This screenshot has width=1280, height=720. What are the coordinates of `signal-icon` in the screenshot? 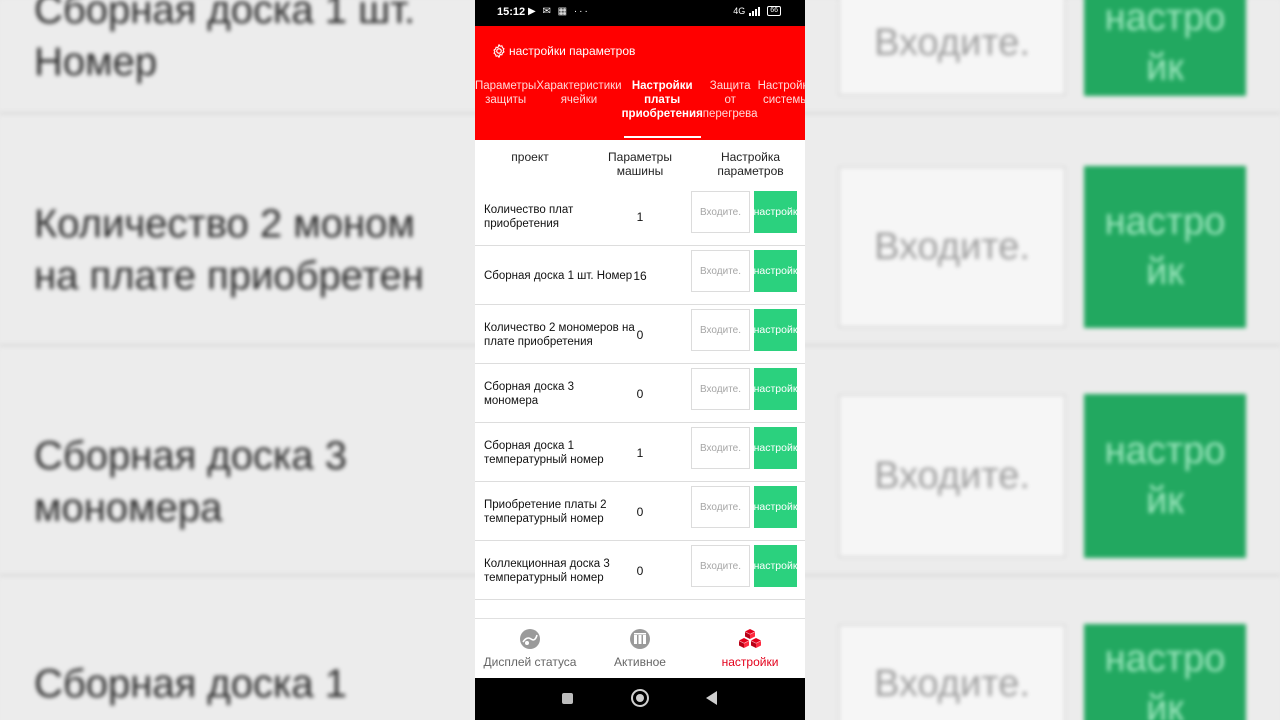 It's located at (755, 11).